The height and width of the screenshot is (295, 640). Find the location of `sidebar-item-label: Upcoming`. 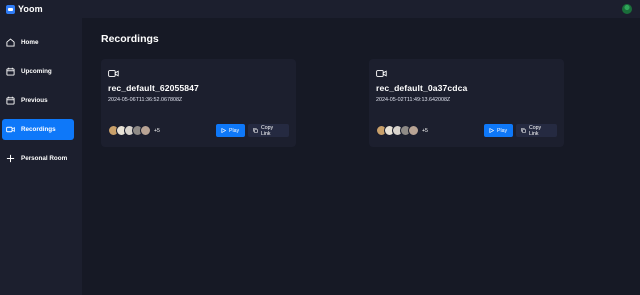

sidebar-item-label: Upcoming is located at coordinates (36, 71).